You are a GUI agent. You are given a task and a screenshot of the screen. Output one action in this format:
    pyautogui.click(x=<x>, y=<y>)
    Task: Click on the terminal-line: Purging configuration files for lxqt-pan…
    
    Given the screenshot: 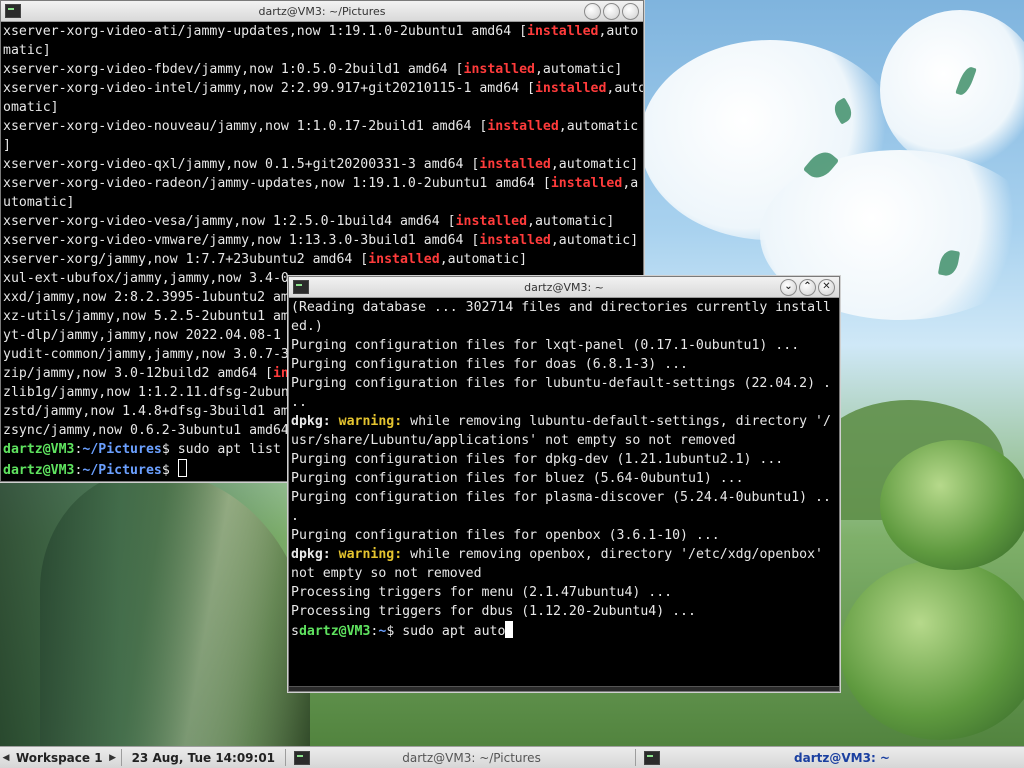 What is the action you would take?
    pyautogui.click(x=564, y=345)
    